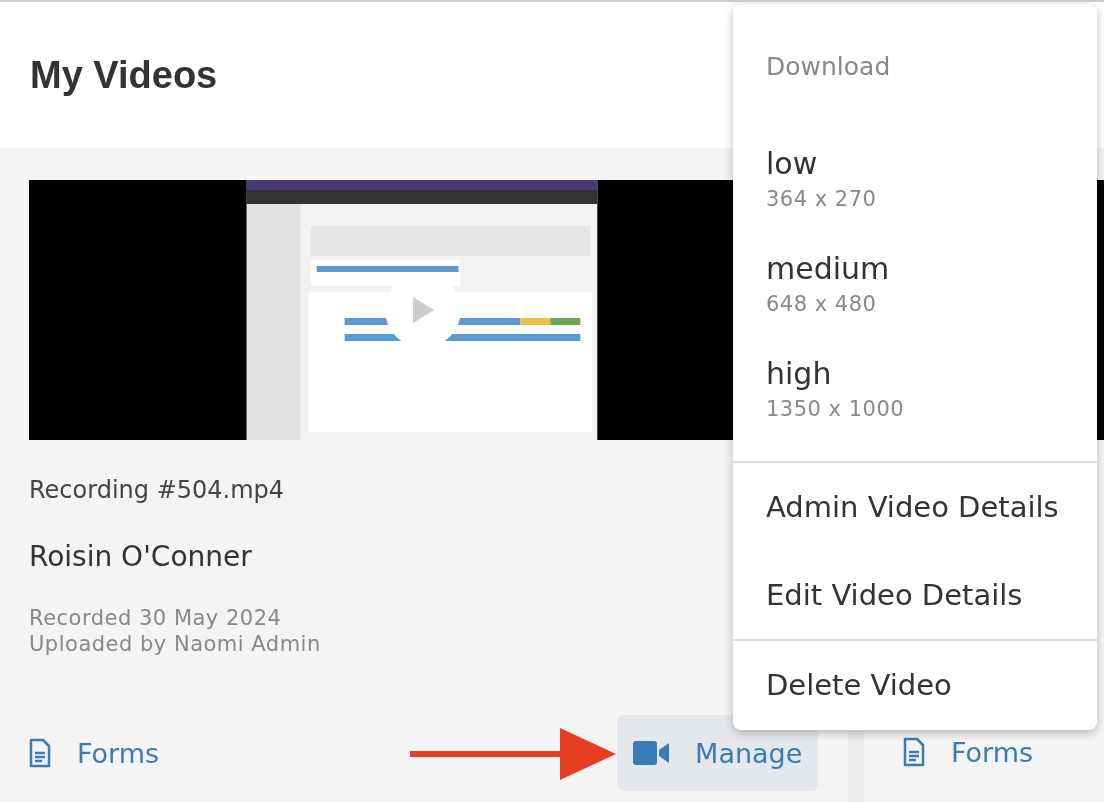 This screenshot has width=1104, height=802. I want to click on menu-item: Admin Video Details, so click(915, 507).